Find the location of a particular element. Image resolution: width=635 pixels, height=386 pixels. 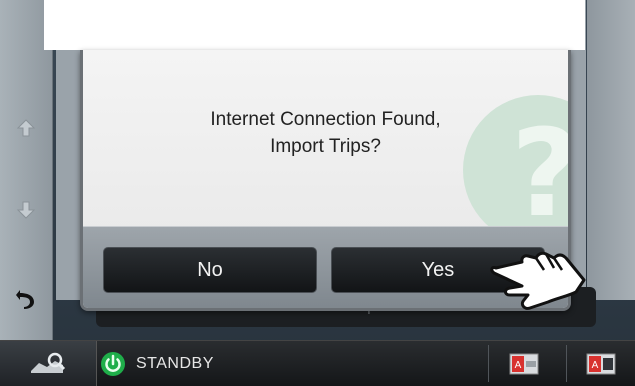

no-button: No is located at coordinates (210, 270).